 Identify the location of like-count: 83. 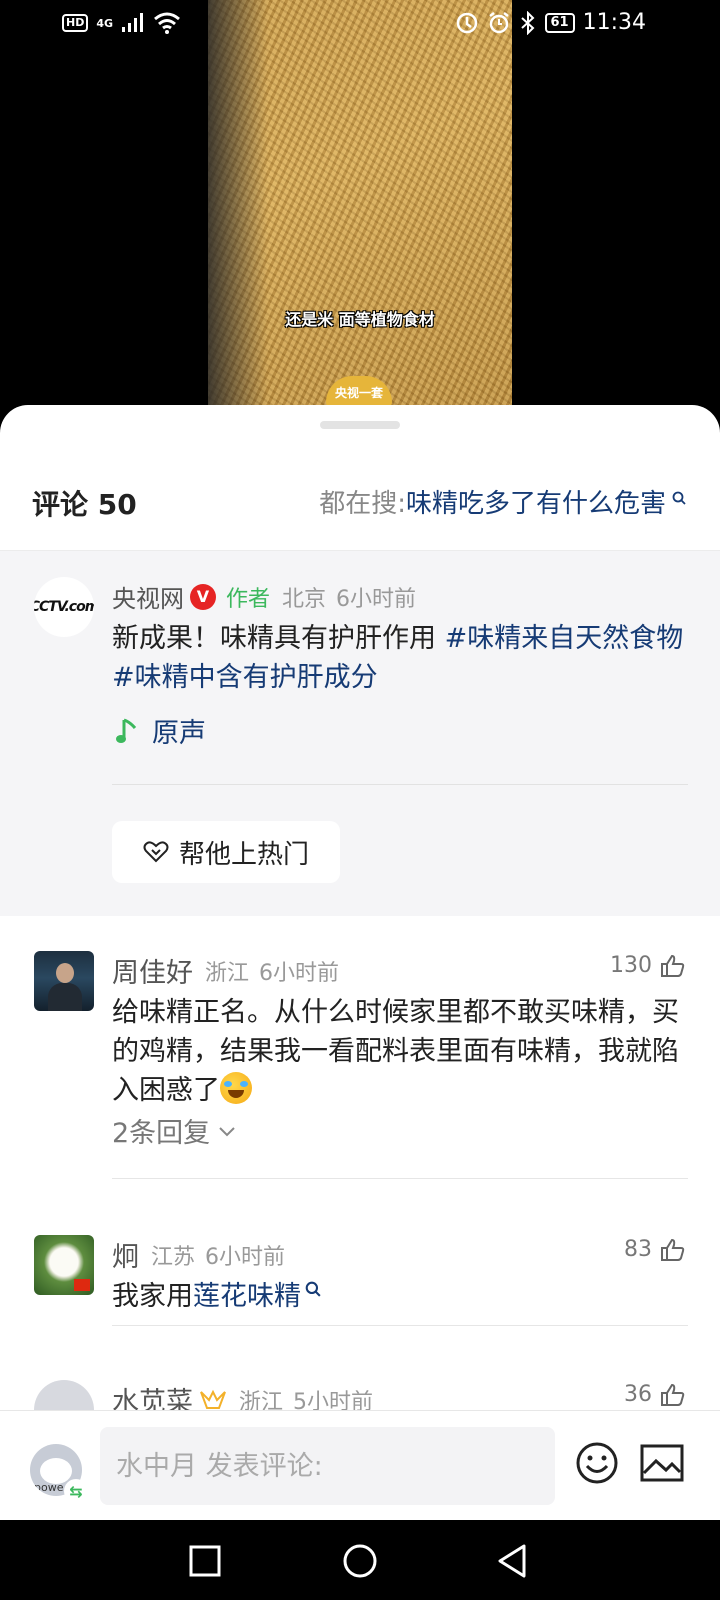
(638, 1249).